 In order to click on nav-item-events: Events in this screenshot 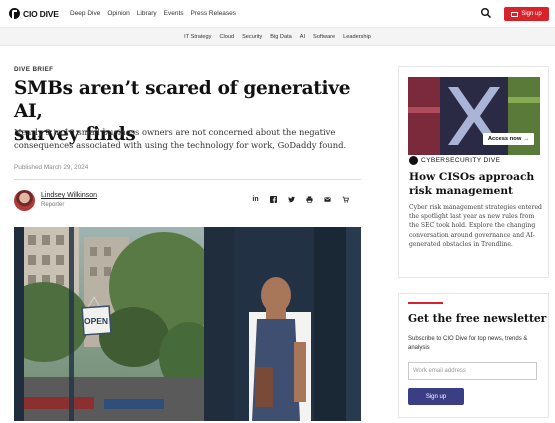, I will do `click(174, 13)`.